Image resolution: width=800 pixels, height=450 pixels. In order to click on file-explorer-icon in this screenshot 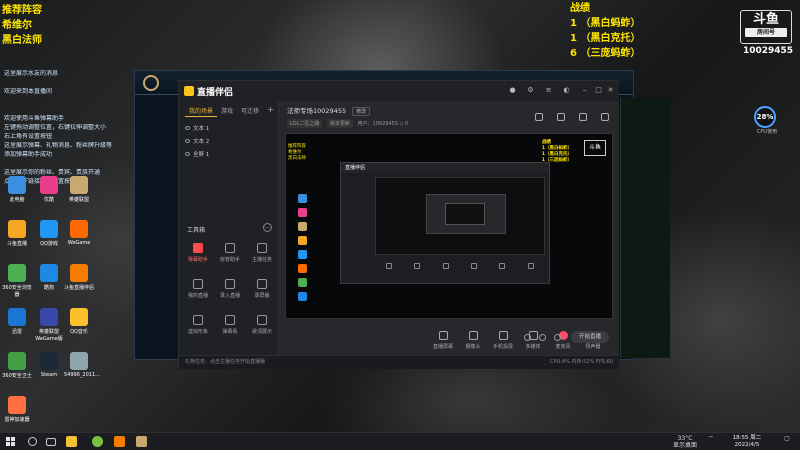, I will do `click(71, 441)`.